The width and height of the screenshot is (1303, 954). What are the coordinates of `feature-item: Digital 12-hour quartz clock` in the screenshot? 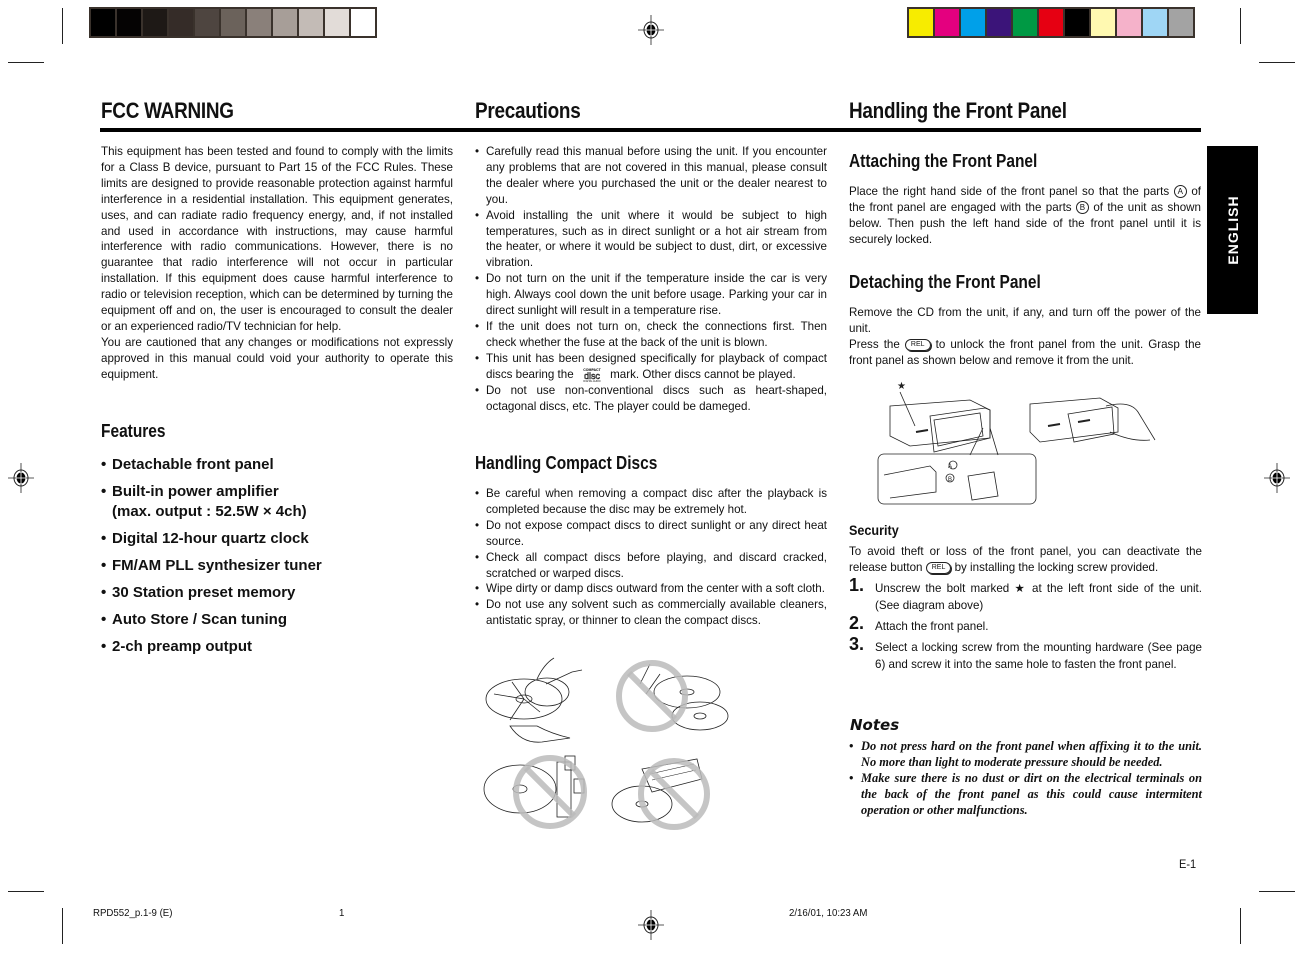 It's located at (211, 539).